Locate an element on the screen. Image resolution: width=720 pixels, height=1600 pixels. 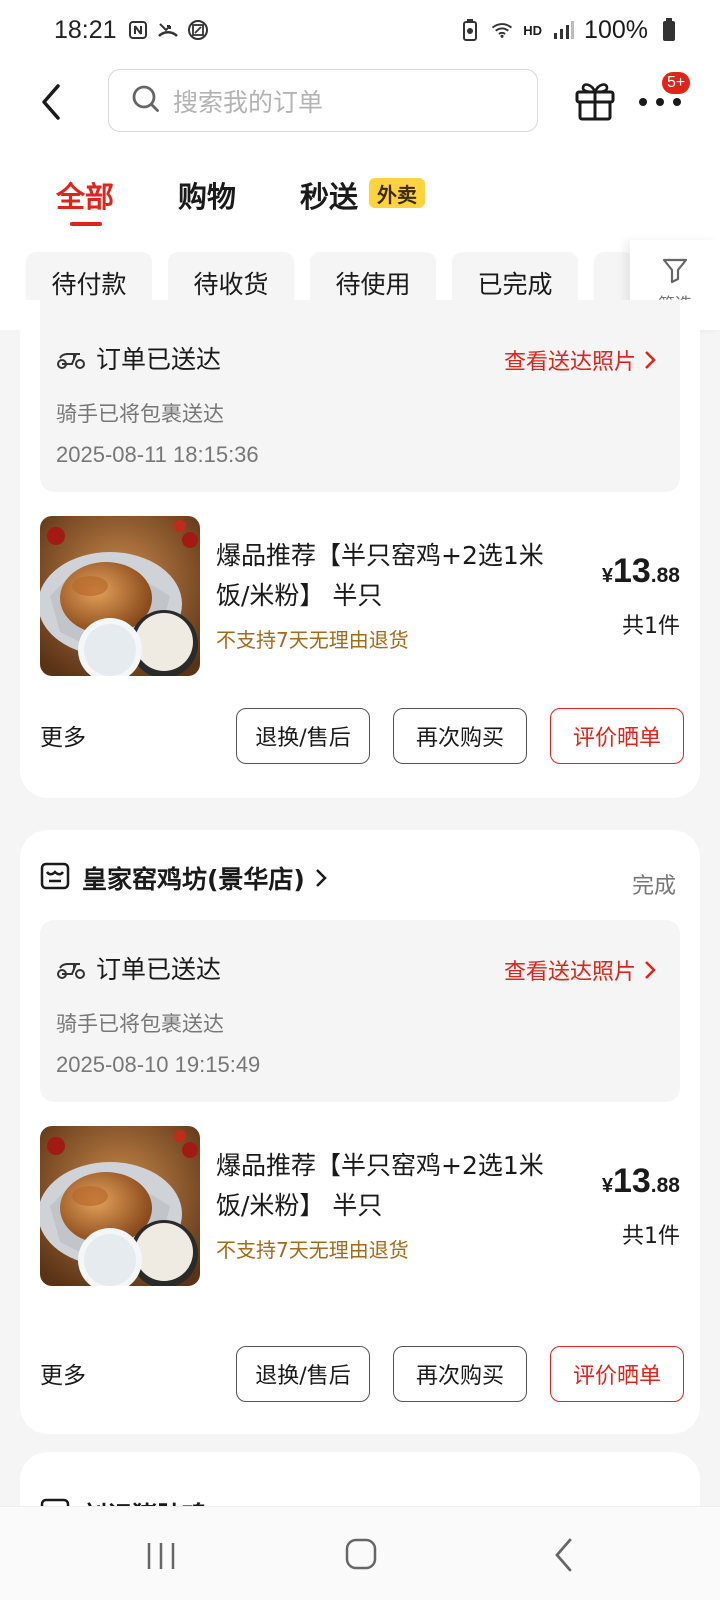
hd-label: HD is located at coordinates (533, 30).